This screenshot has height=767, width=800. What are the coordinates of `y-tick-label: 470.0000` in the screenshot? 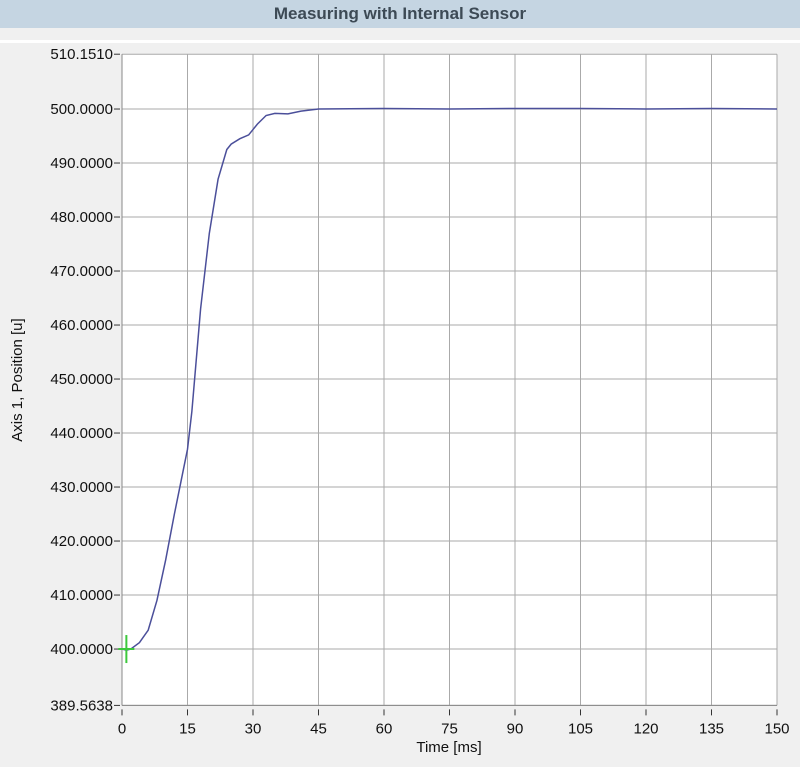 It's located at (81, 271).